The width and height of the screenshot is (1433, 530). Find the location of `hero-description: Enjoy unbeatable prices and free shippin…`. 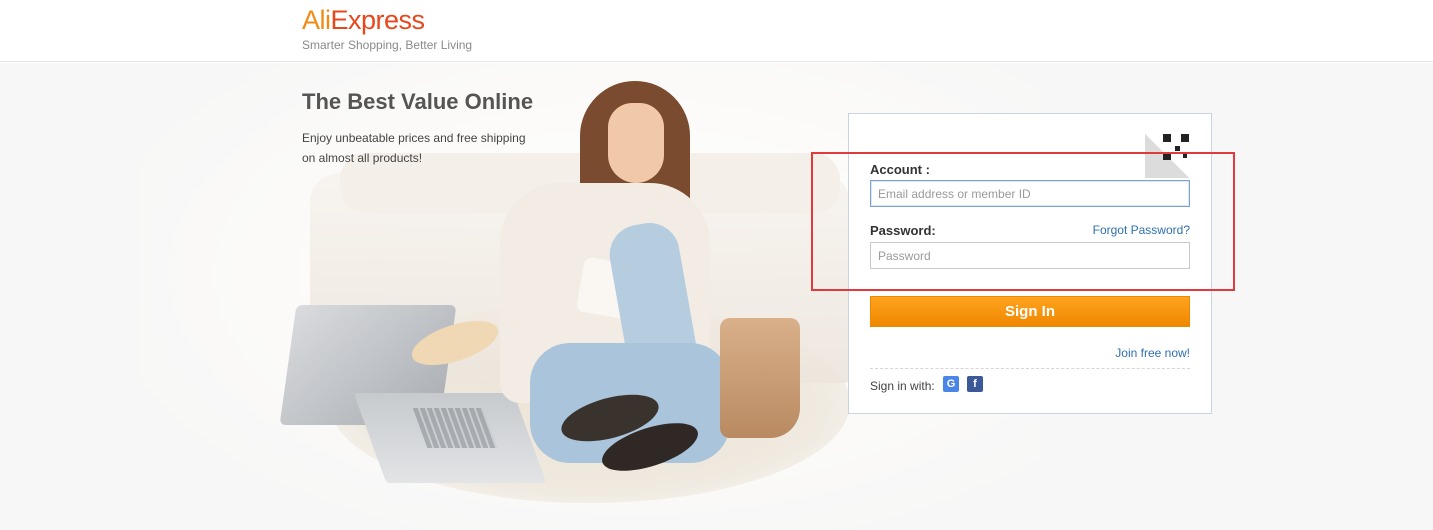

hero-description: Enjoy unbeatable prices and free shippin… is located at coordinates (422, 148).